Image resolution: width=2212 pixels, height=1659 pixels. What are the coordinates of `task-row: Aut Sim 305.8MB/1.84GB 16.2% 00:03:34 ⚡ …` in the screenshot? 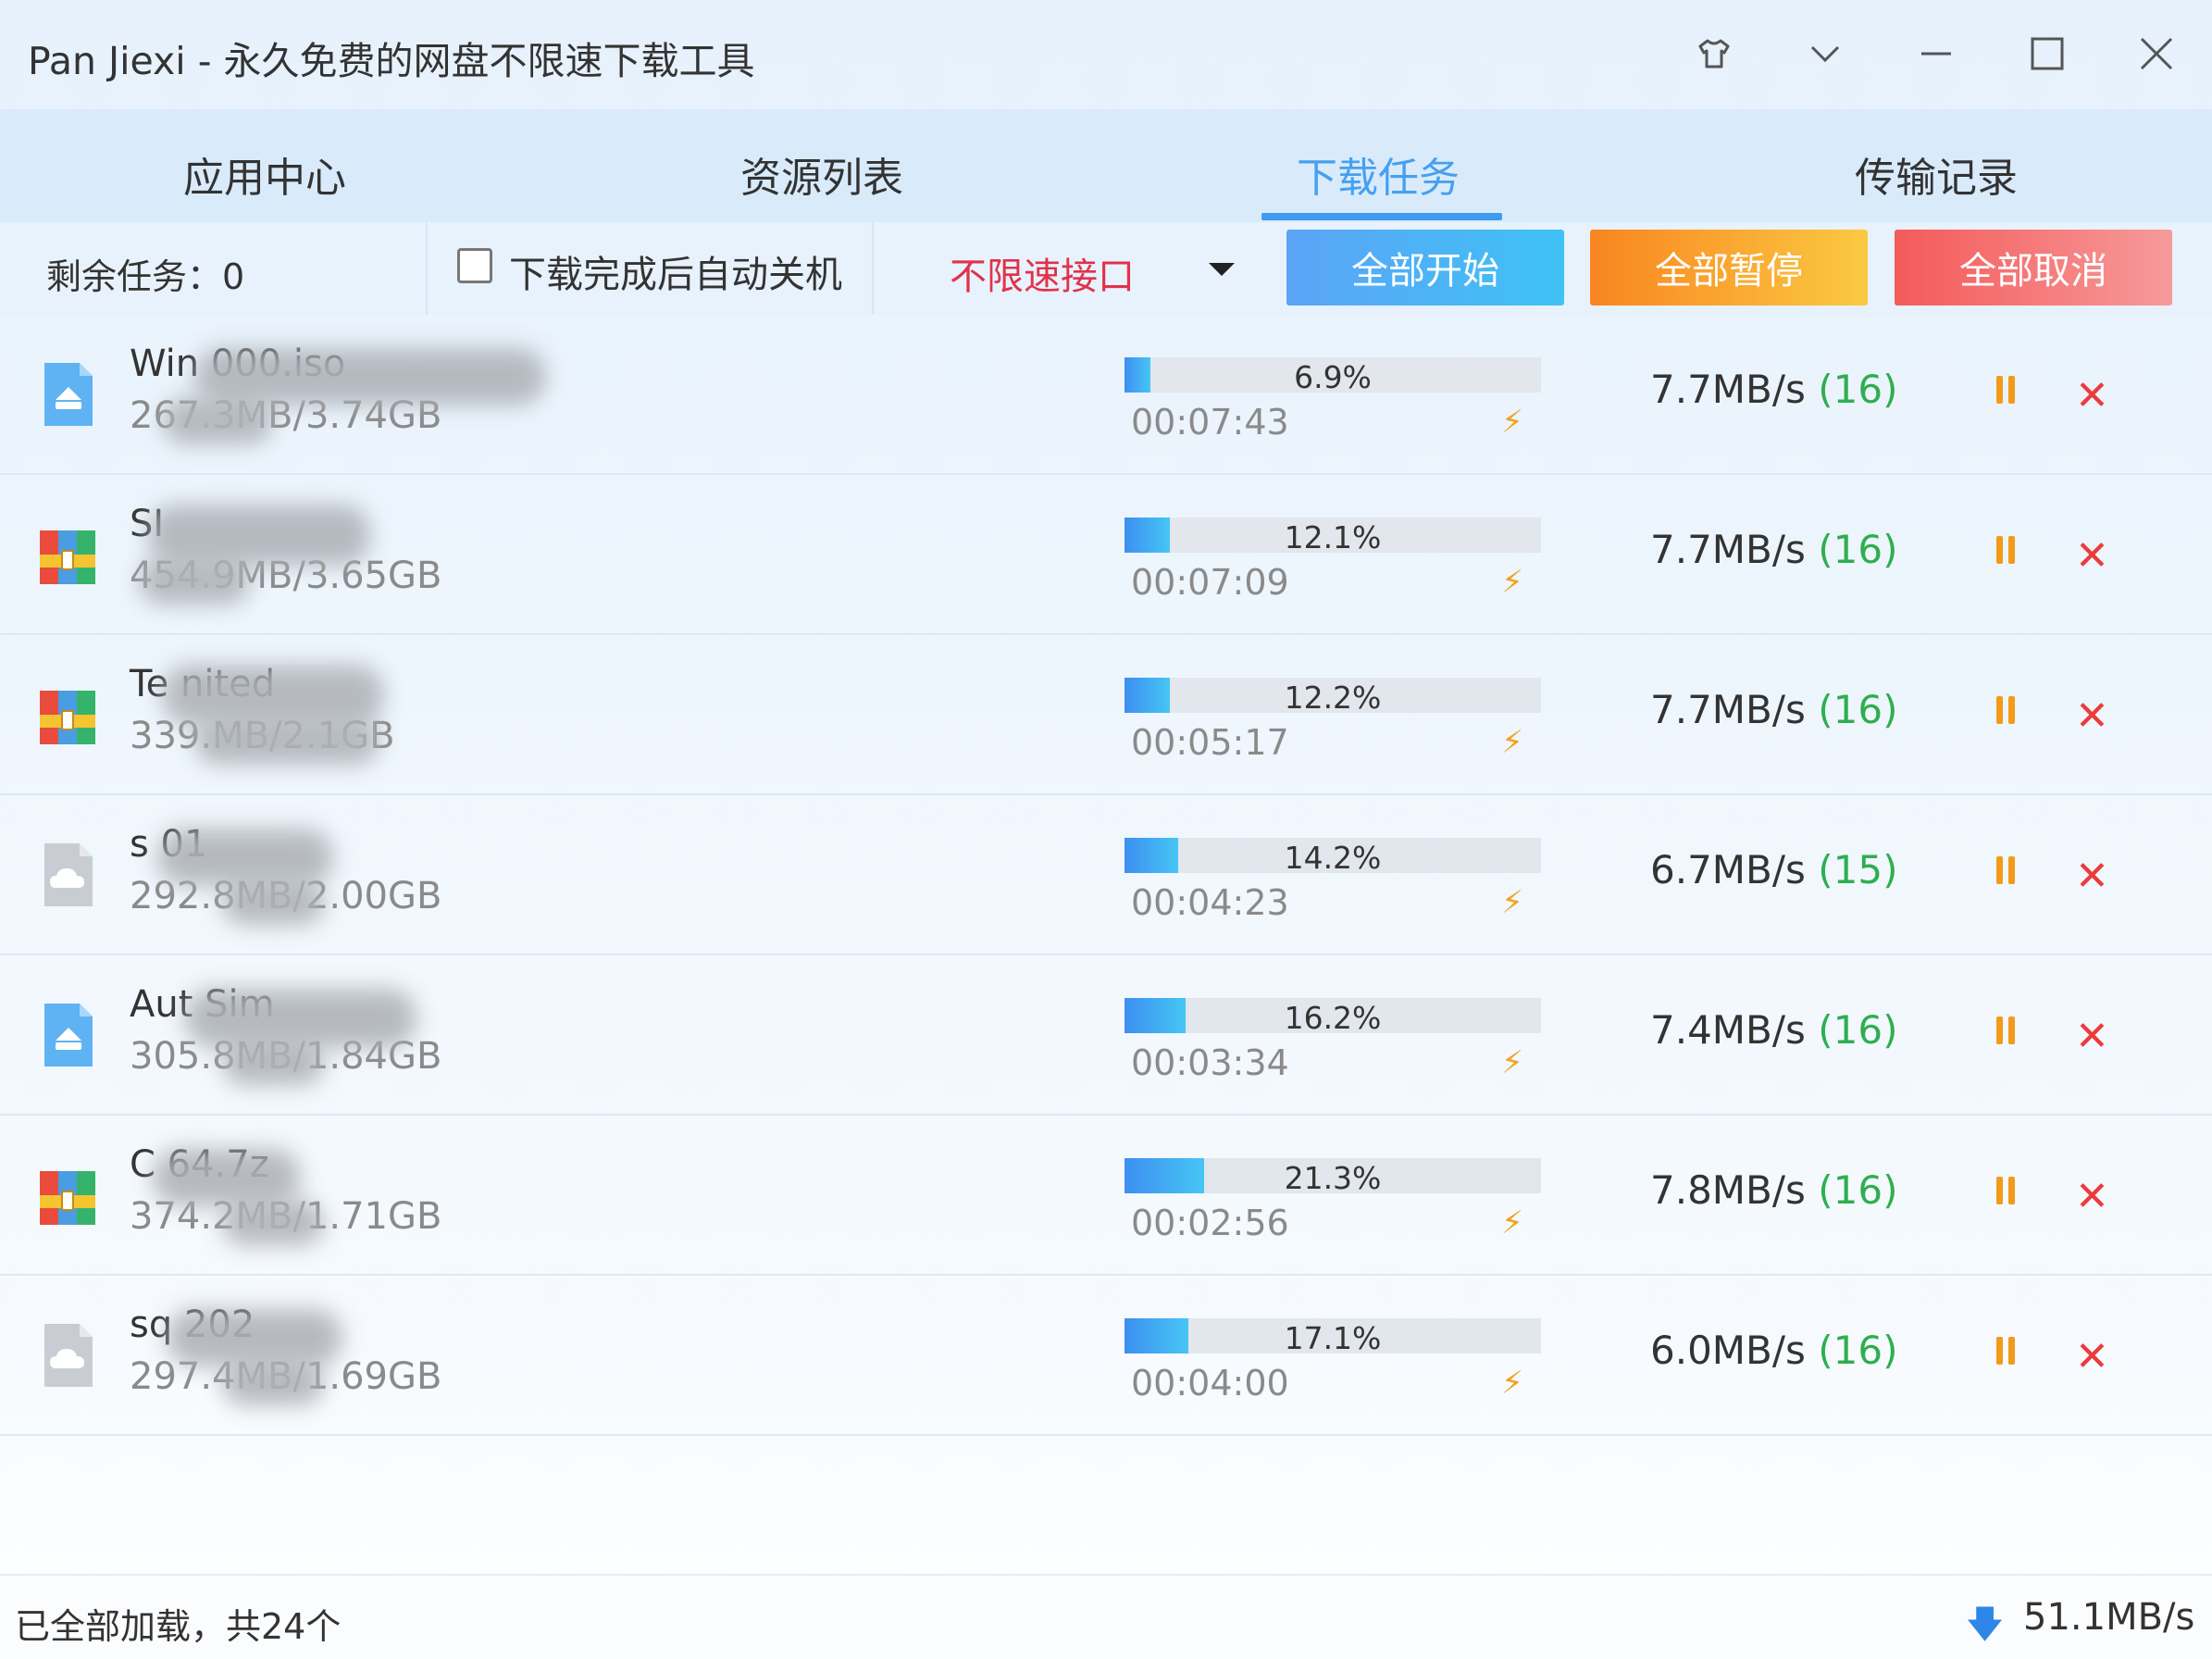 It's located at (1106, 1035).